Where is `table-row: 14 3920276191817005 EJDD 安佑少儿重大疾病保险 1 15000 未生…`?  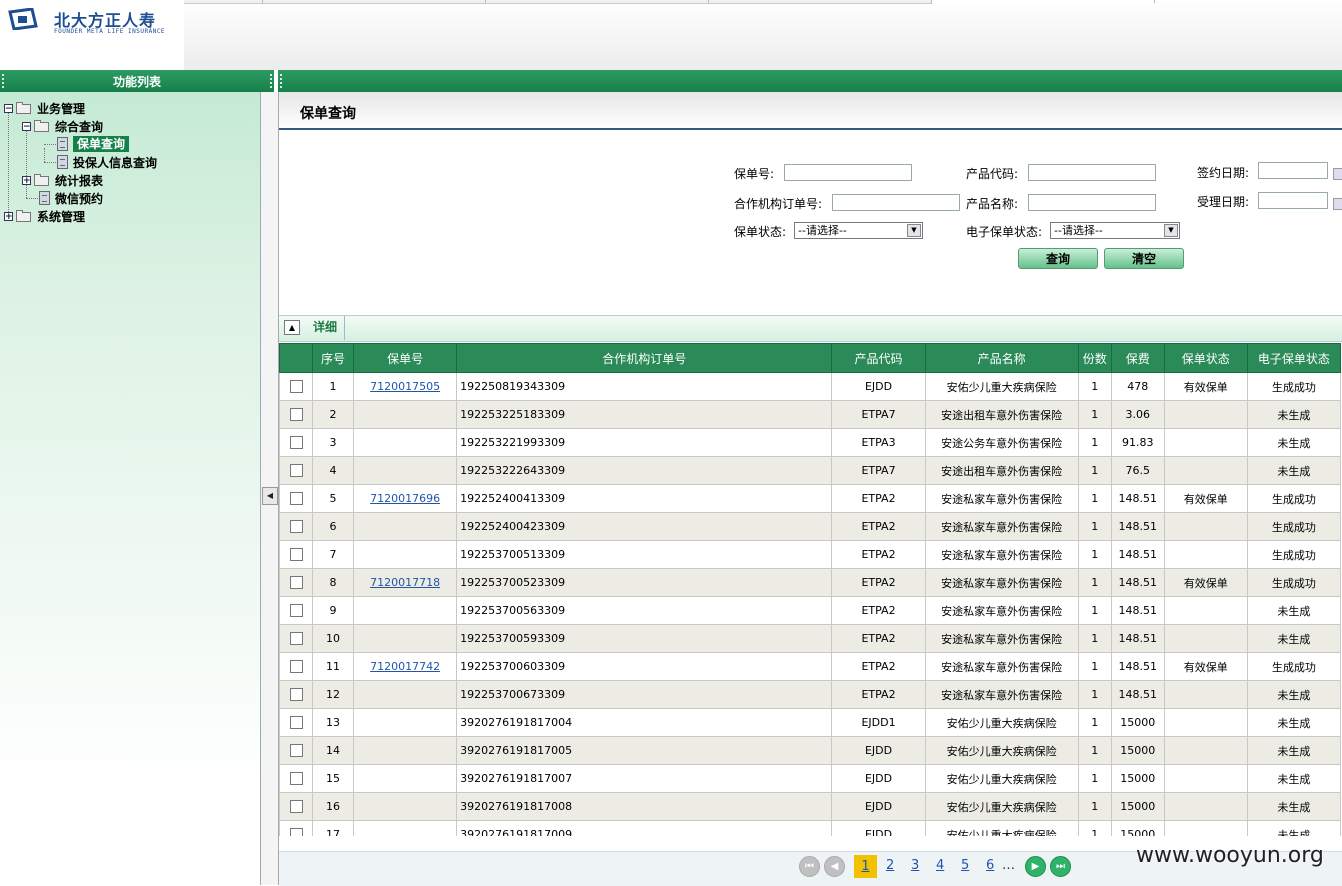 table-row: 14 3920276191817005 EJDD 安佑少儿重大疾病保险 1 15000 未生… is located at coordinates (810, 750).